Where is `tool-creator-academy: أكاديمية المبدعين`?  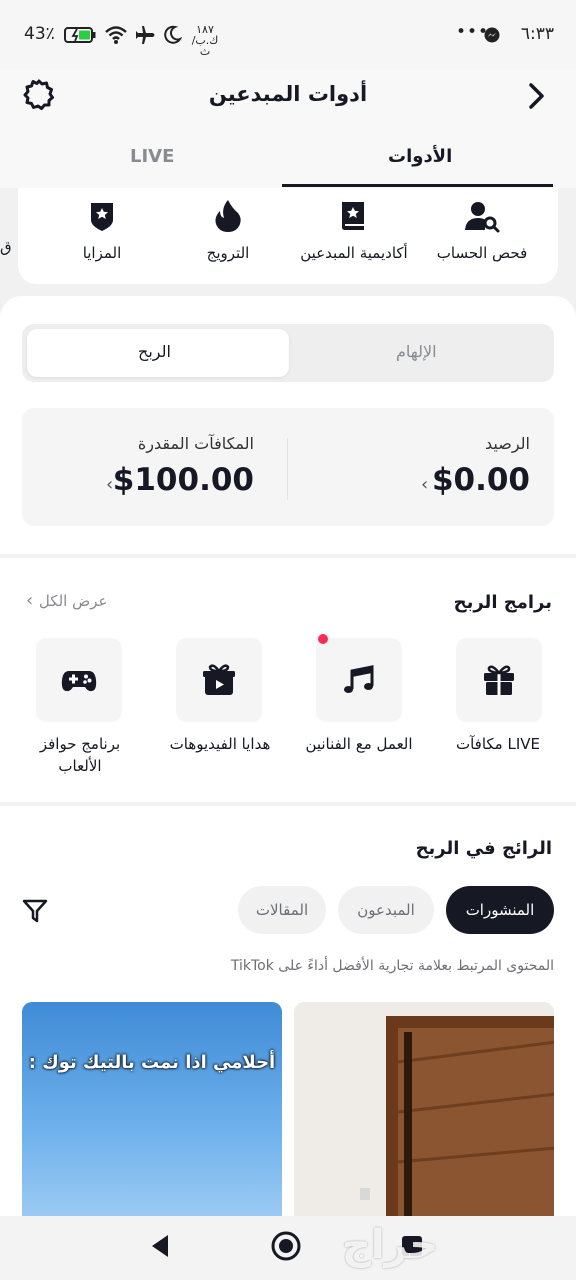
tool-creator-academy: أكاديمية المبدعين is located at coordinates (354, 230).